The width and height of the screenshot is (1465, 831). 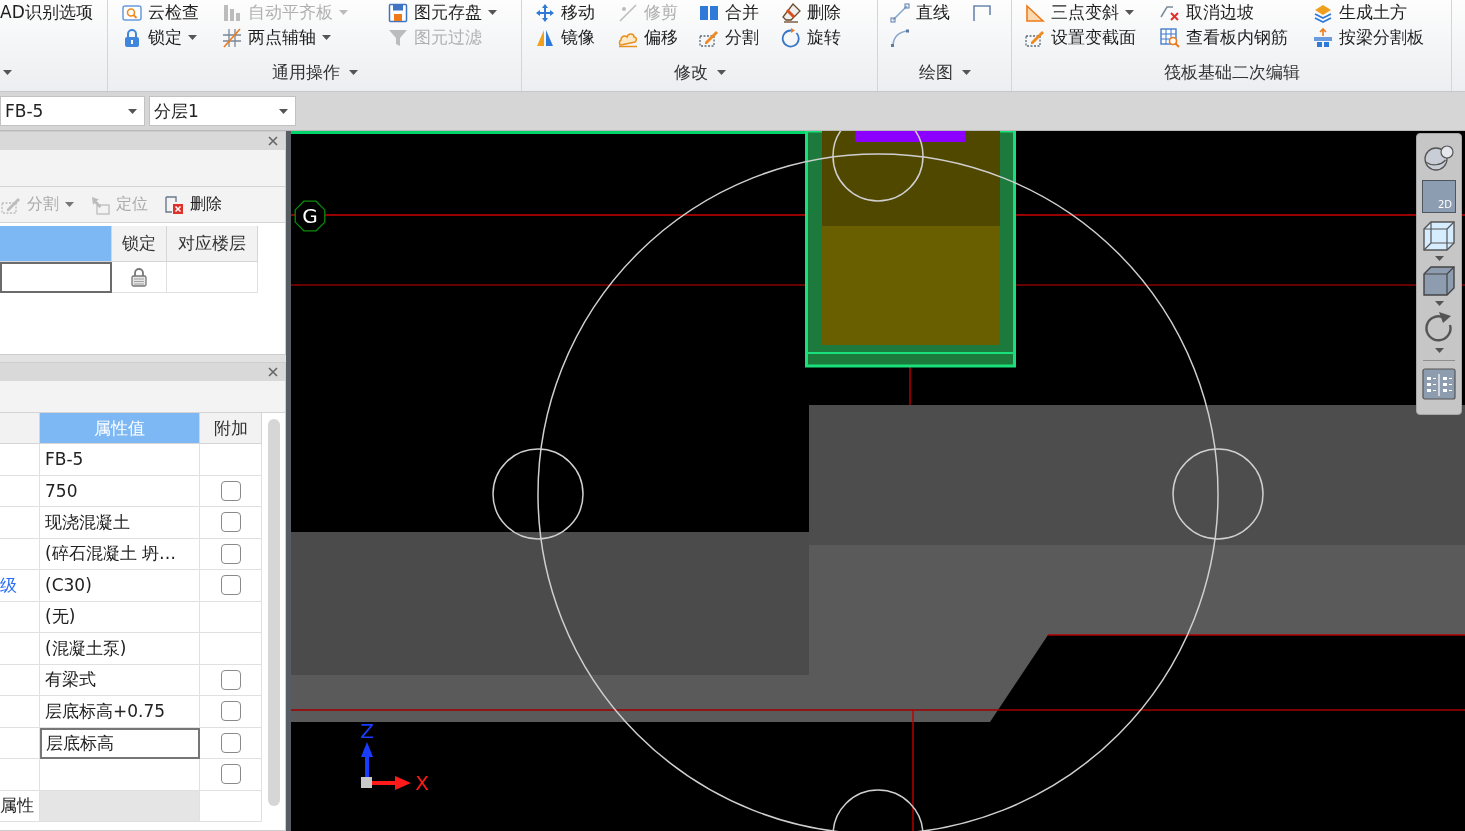 I want to click on group-label: 筏板基础二次编辑, so click(x=1231, y=72).